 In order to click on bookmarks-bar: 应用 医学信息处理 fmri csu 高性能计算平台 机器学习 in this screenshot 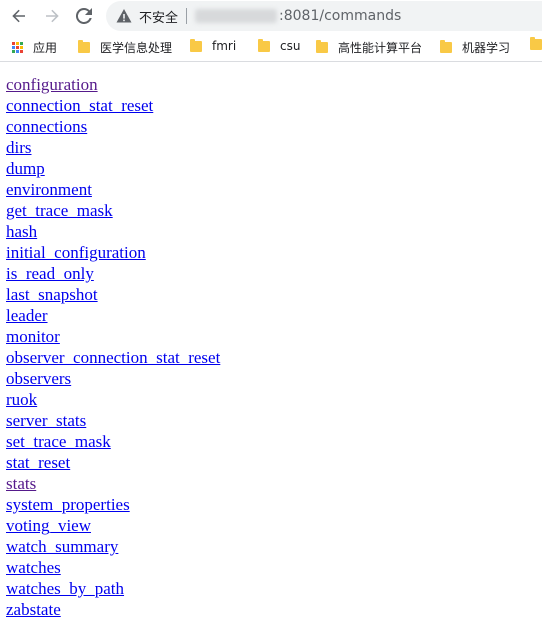, I will do `click(271, 47)`.